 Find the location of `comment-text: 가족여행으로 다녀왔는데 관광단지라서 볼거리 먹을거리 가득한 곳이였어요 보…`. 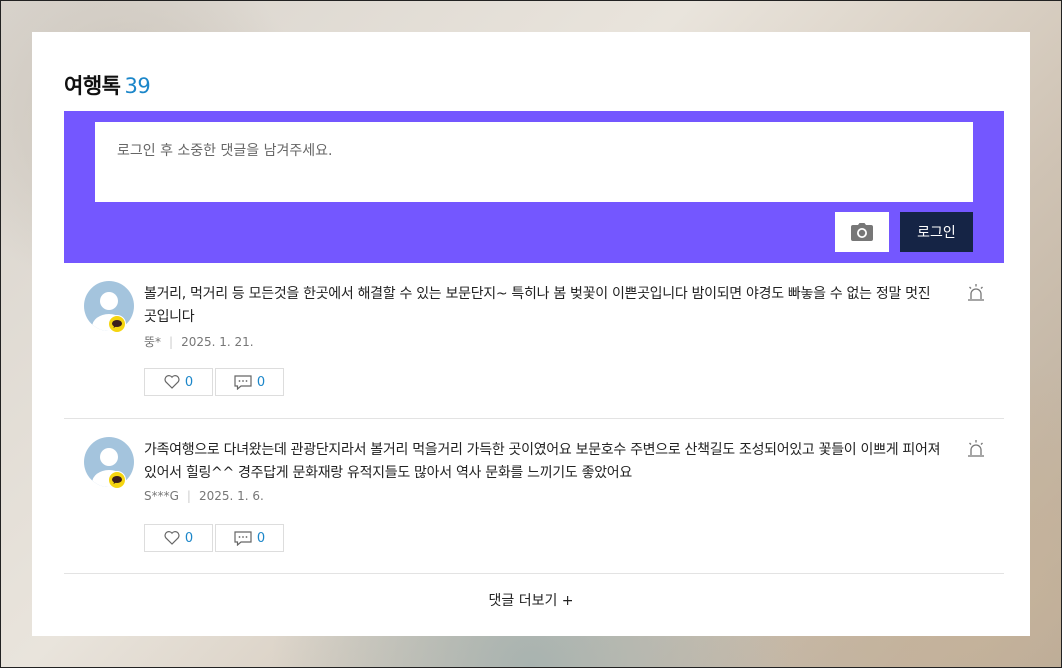

comment-text: 가족여행으로 다녀왔는데 관광단지라서 볼거리 먹을거리 가득한 곳이였어요 보… is located at coordinates (542, 461).